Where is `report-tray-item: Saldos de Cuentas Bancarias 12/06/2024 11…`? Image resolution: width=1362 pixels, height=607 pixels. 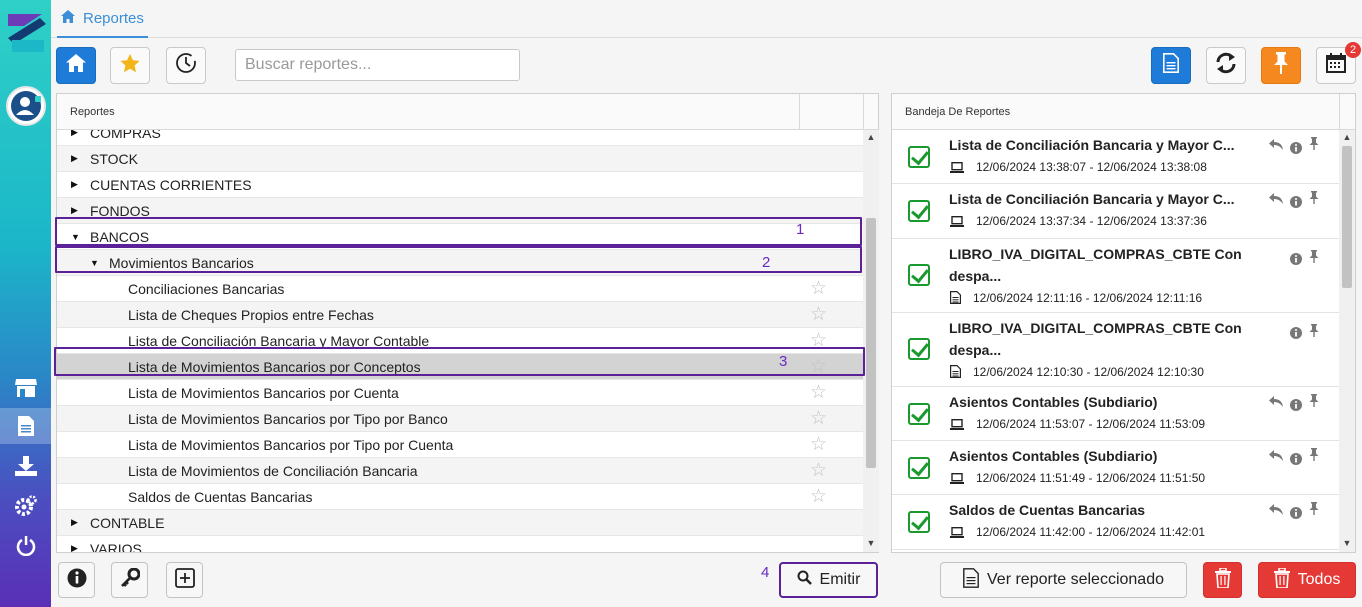 report-tray-item: Saldos de Cuentas Bancarias 12/06/2024 11… is located at coordinates (1115, 522).